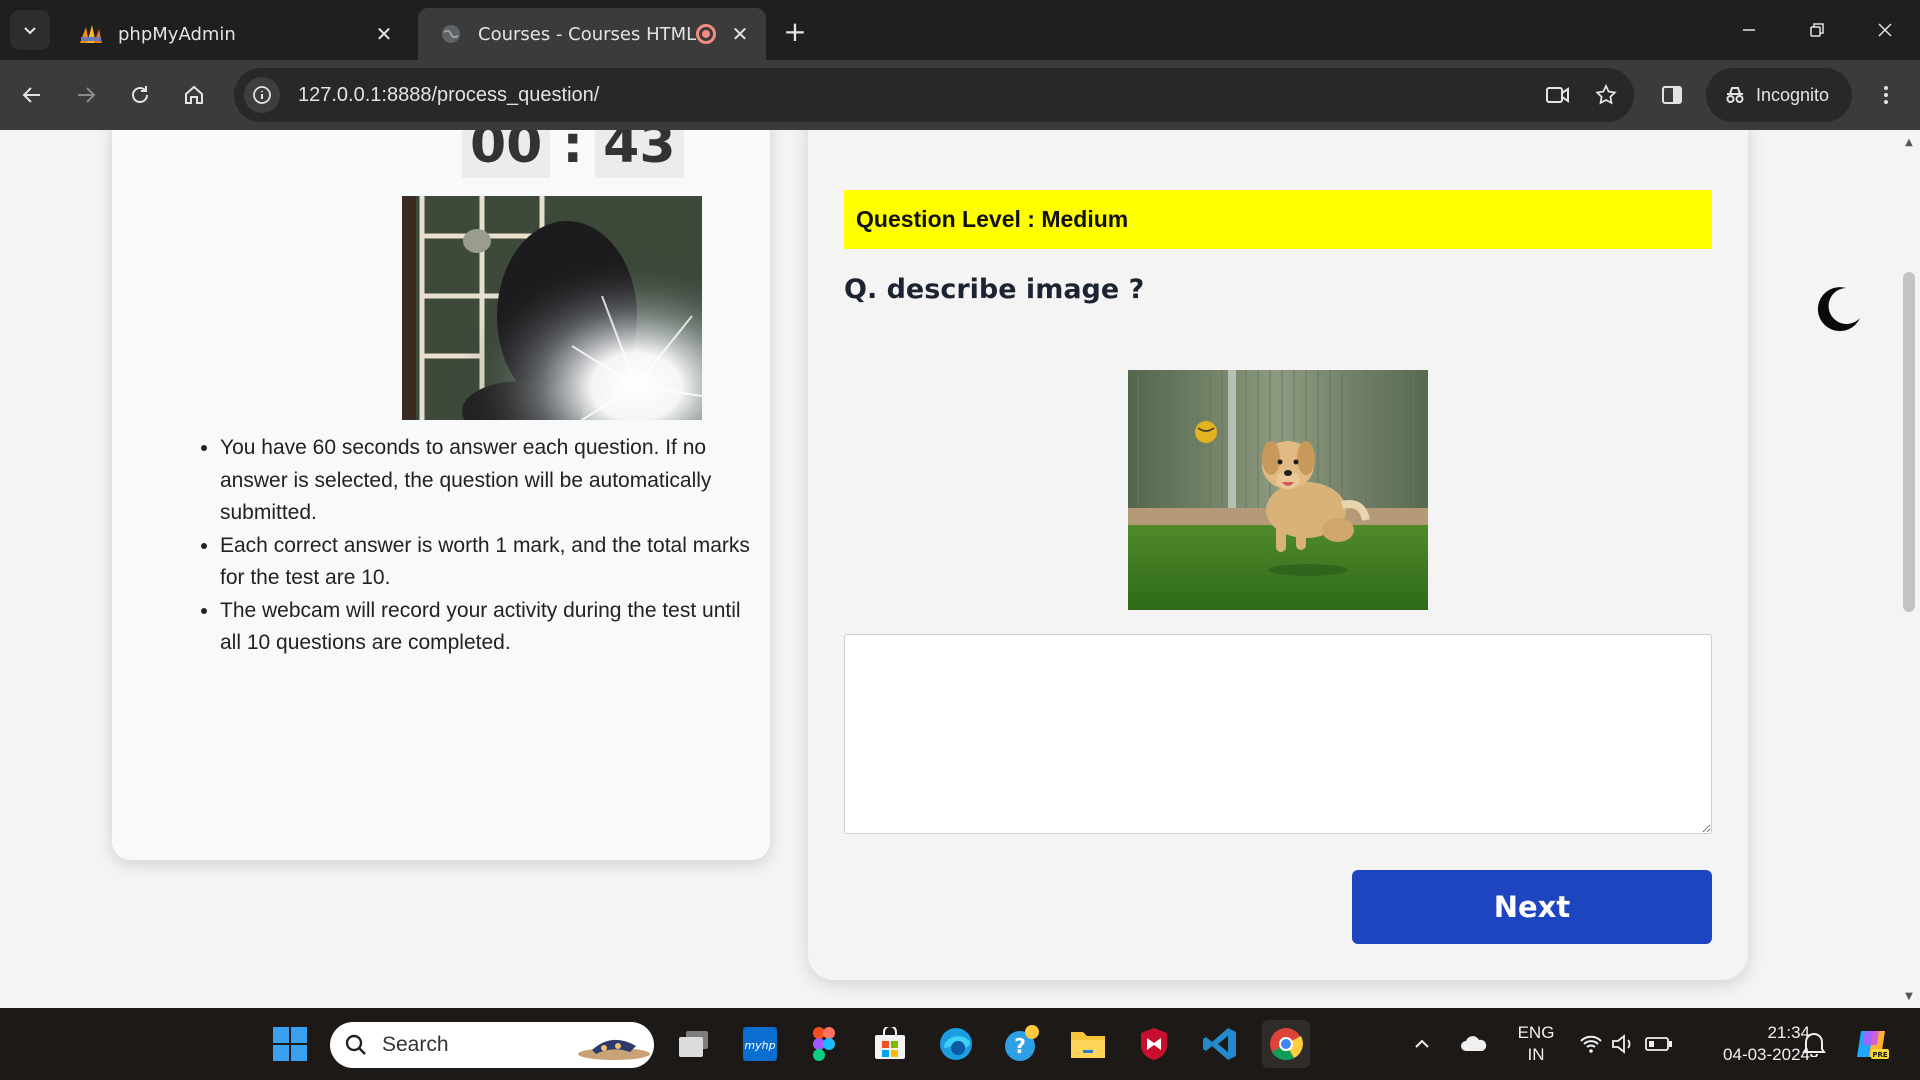 This screenshot has width=1920, height=1080. I want to click on wifi-icon, so click(1591, 1044).